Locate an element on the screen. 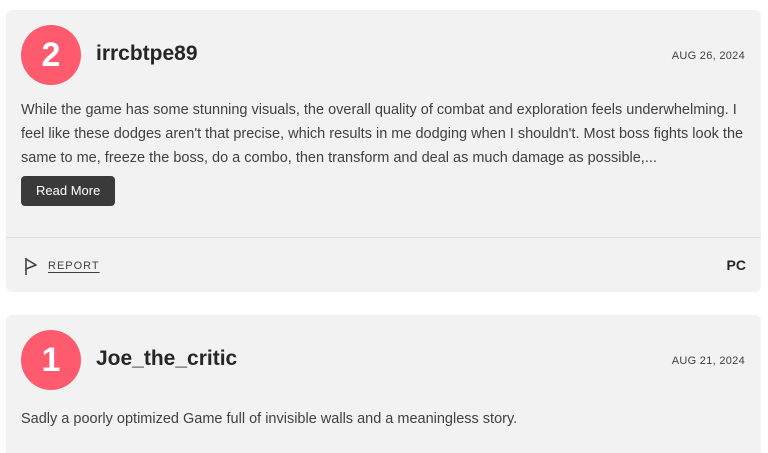  review-date: AUG 21, 2024 is located at coordinates (708, 361).